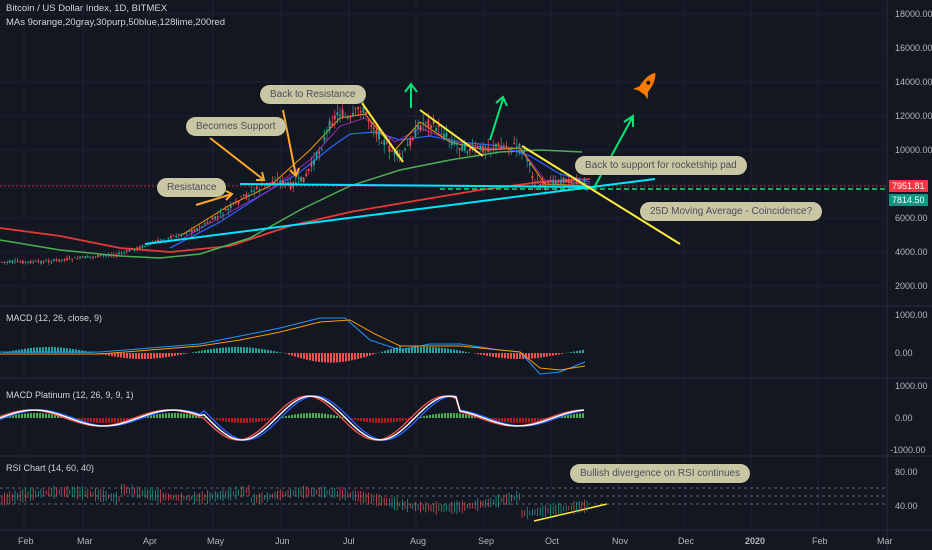  I want to click on annotation-becomes-support: Becomes Support, so click(236, 126).